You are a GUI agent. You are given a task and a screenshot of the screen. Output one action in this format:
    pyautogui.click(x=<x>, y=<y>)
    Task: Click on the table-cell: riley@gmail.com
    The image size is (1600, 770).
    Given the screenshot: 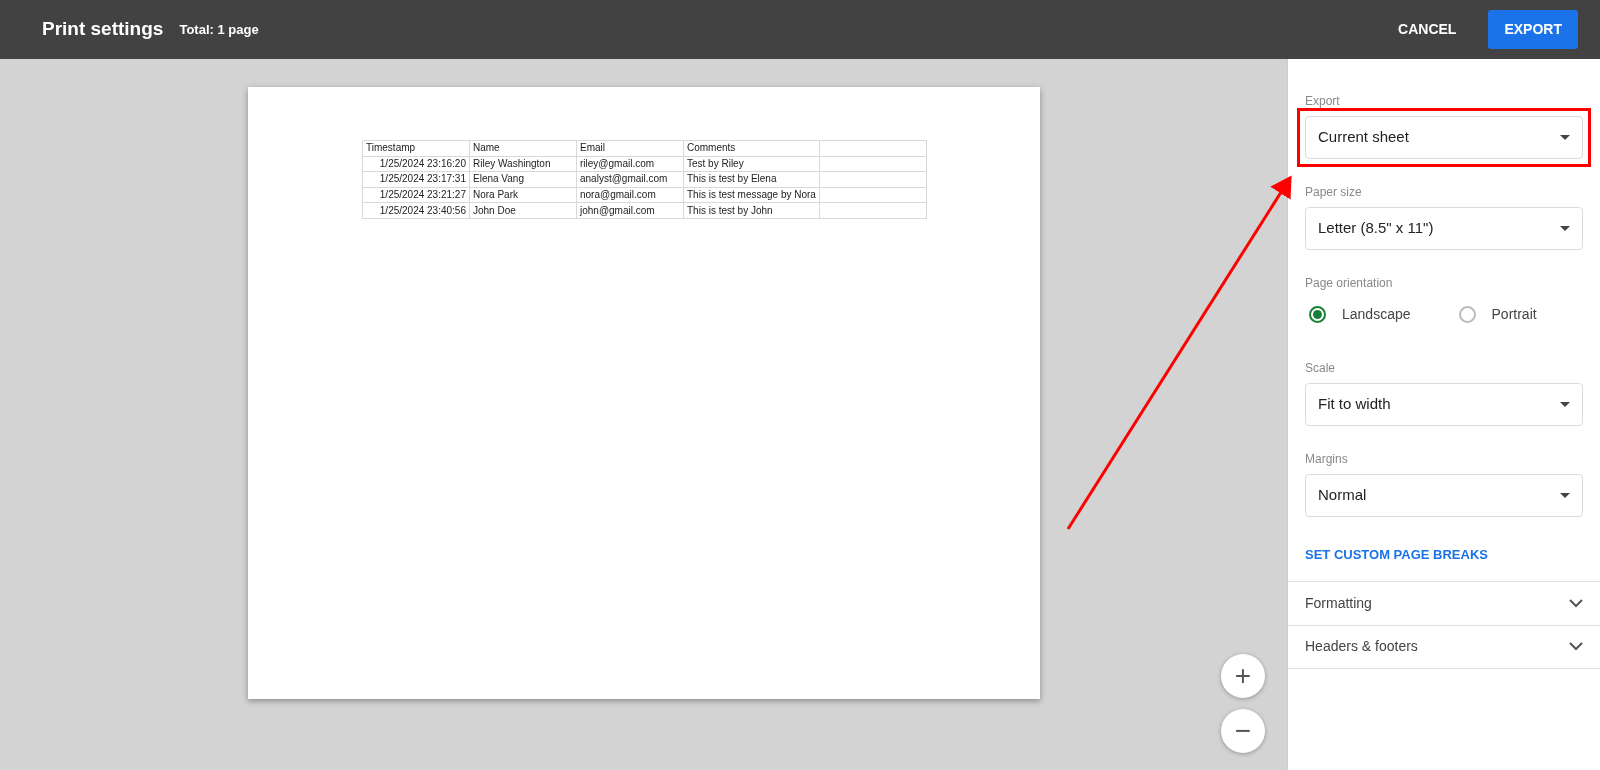 What is the action you would take?
    pyautogui.click(x=630, y=164)
    